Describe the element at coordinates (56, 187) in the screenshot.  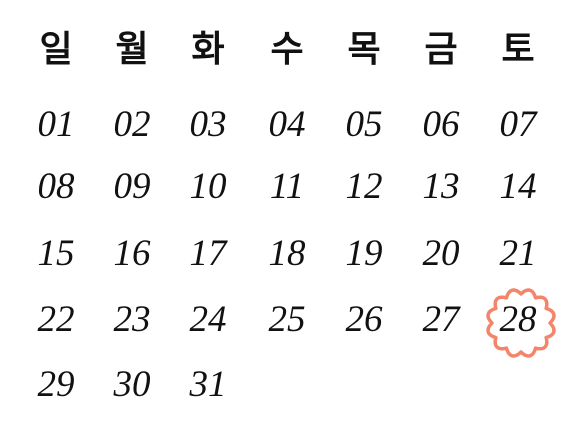
I see `day-cell-08: 08` at that location.